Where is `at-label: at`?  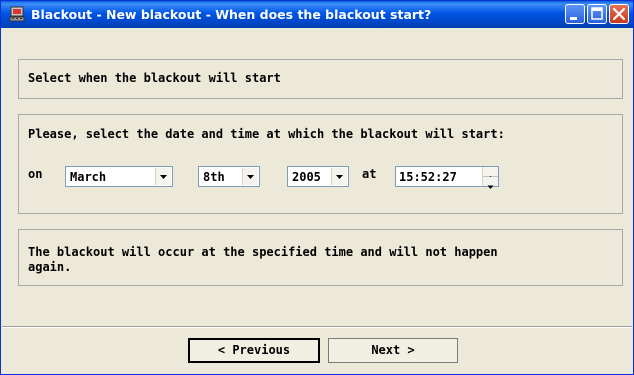
at-label: at is located at coordinates (369, 174).